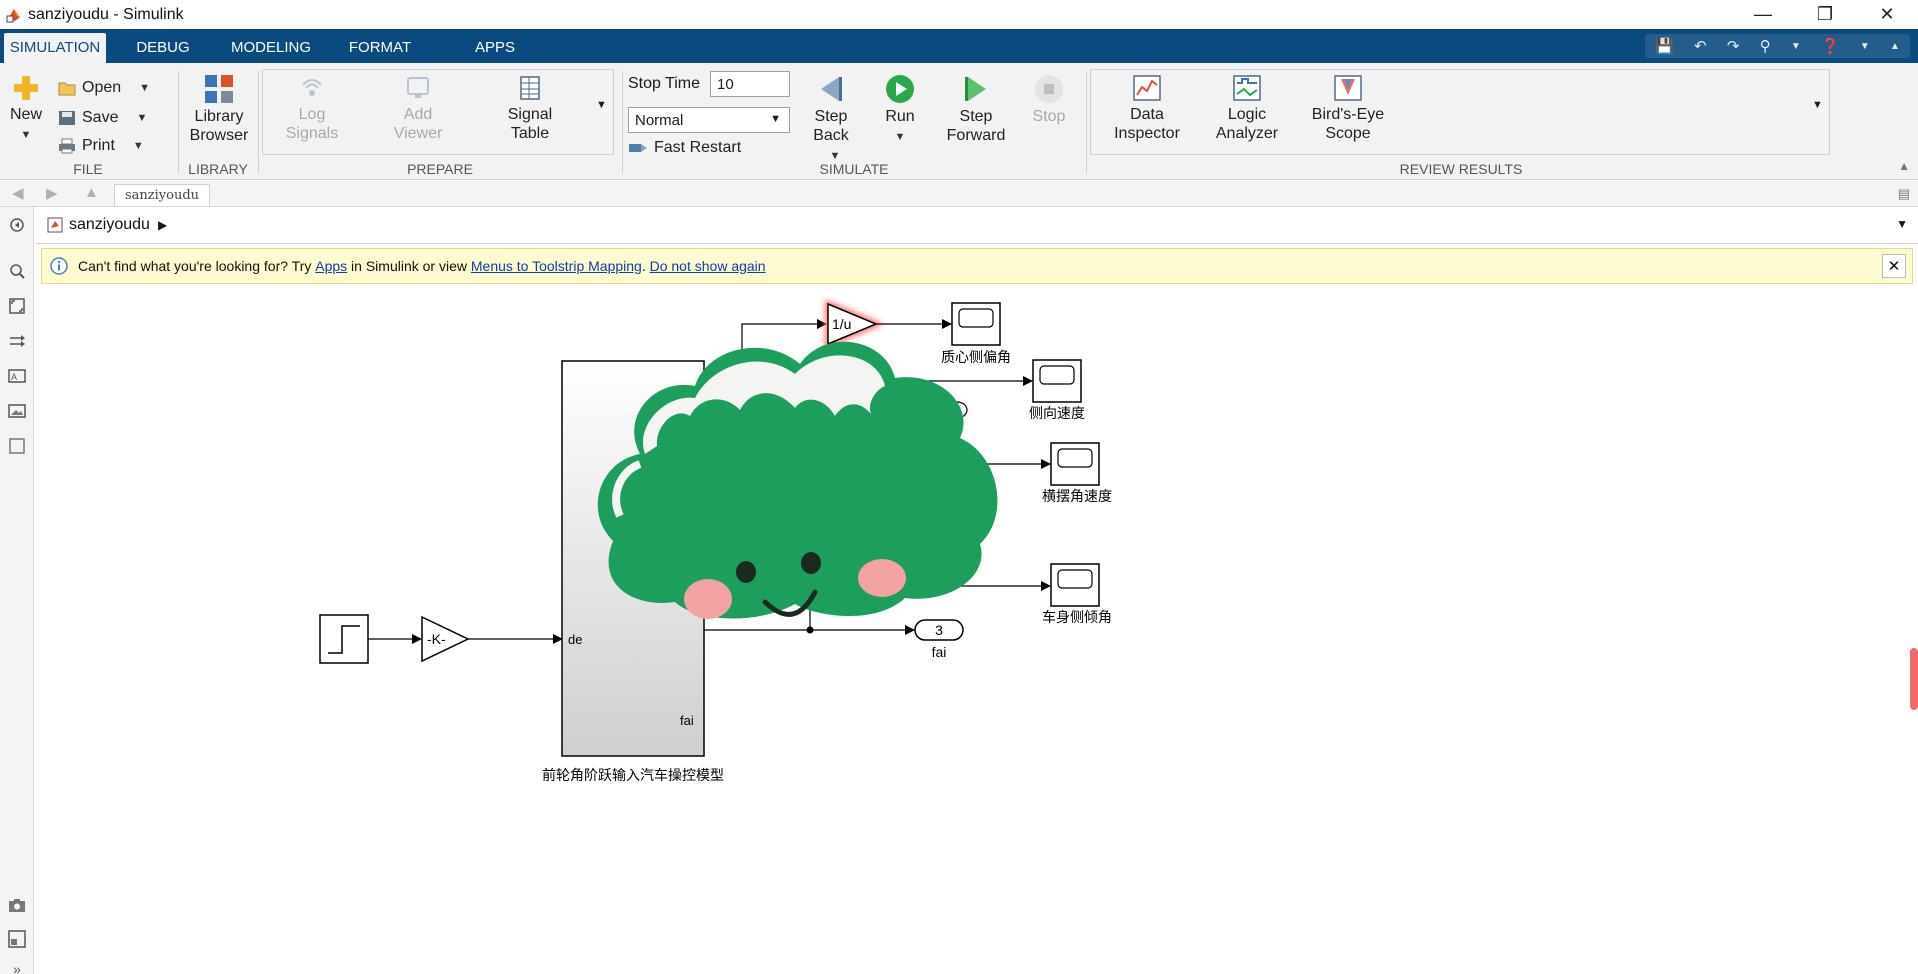  What do you see at coordinates (684, 148) in the screenshot?
I see `fast-restart-toggle: Fast Restart` at bounding box center [684, 148].